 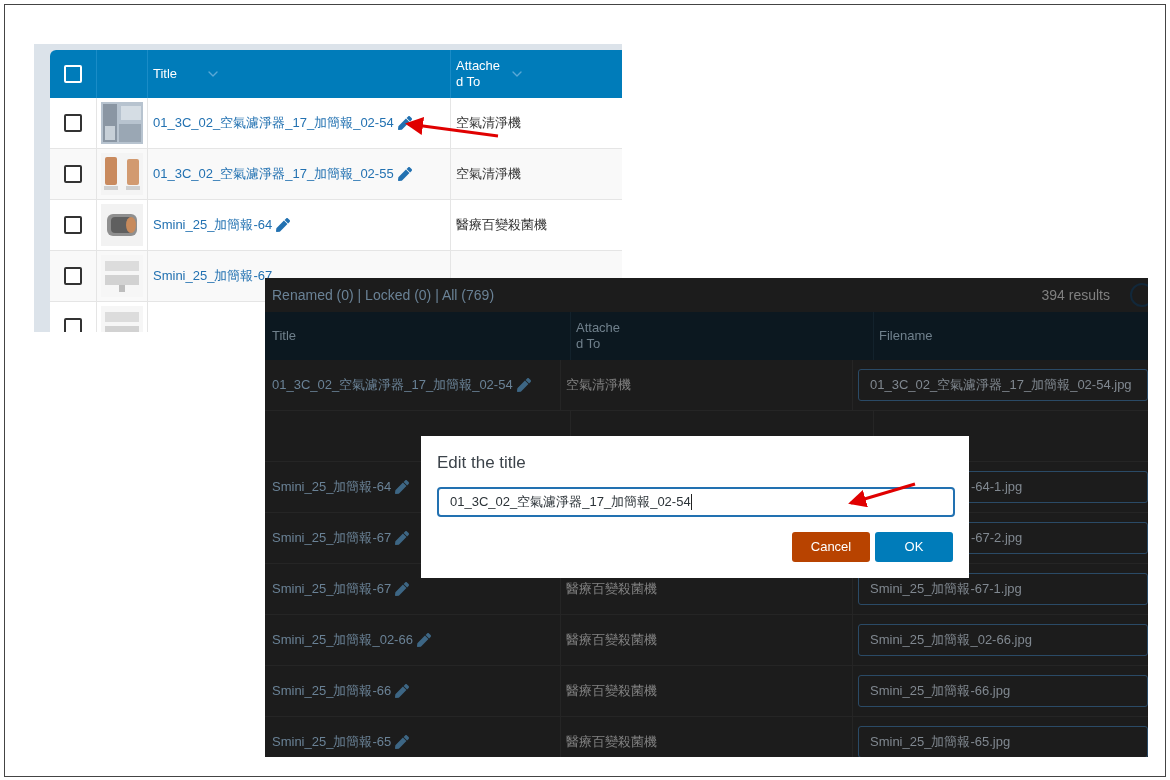 I want to click on annotation-arrow, so click(x=882, y=495).